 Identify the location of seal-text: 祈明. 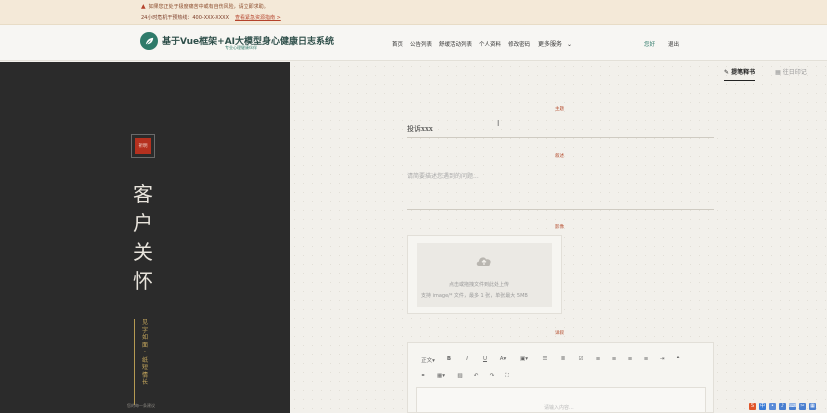
(143, 146).